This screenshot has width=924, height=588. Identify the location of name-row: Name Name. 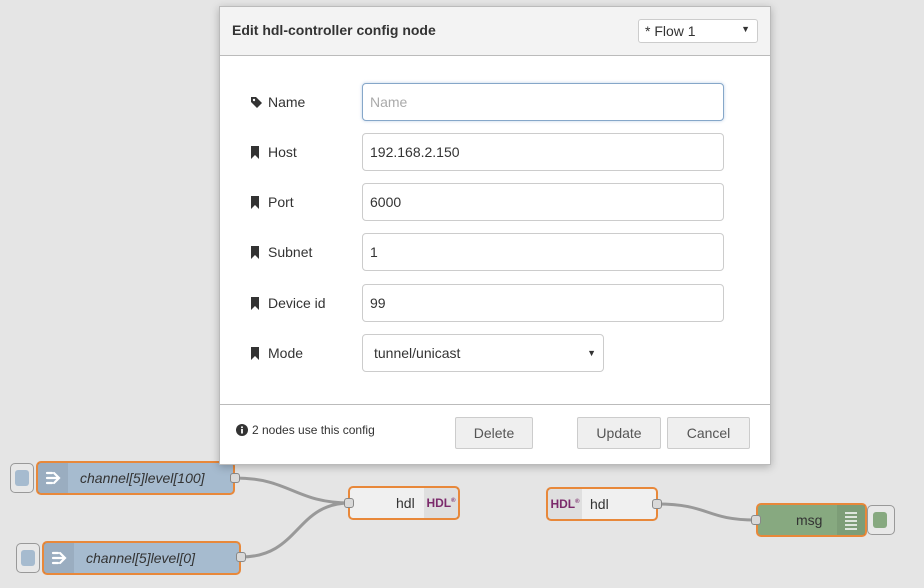
(495, 102).